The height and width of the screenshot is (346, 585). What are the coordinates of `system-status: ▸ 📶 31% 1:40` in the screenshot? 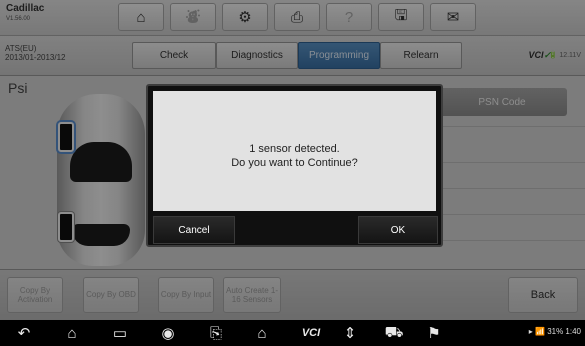 It's located at (554, 331).